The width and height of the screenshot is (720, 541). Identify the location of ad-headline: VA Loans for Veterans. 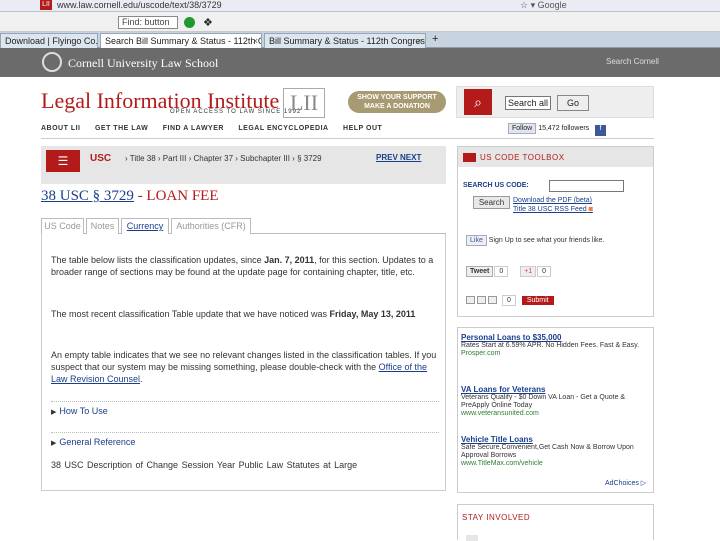
(556, 390).